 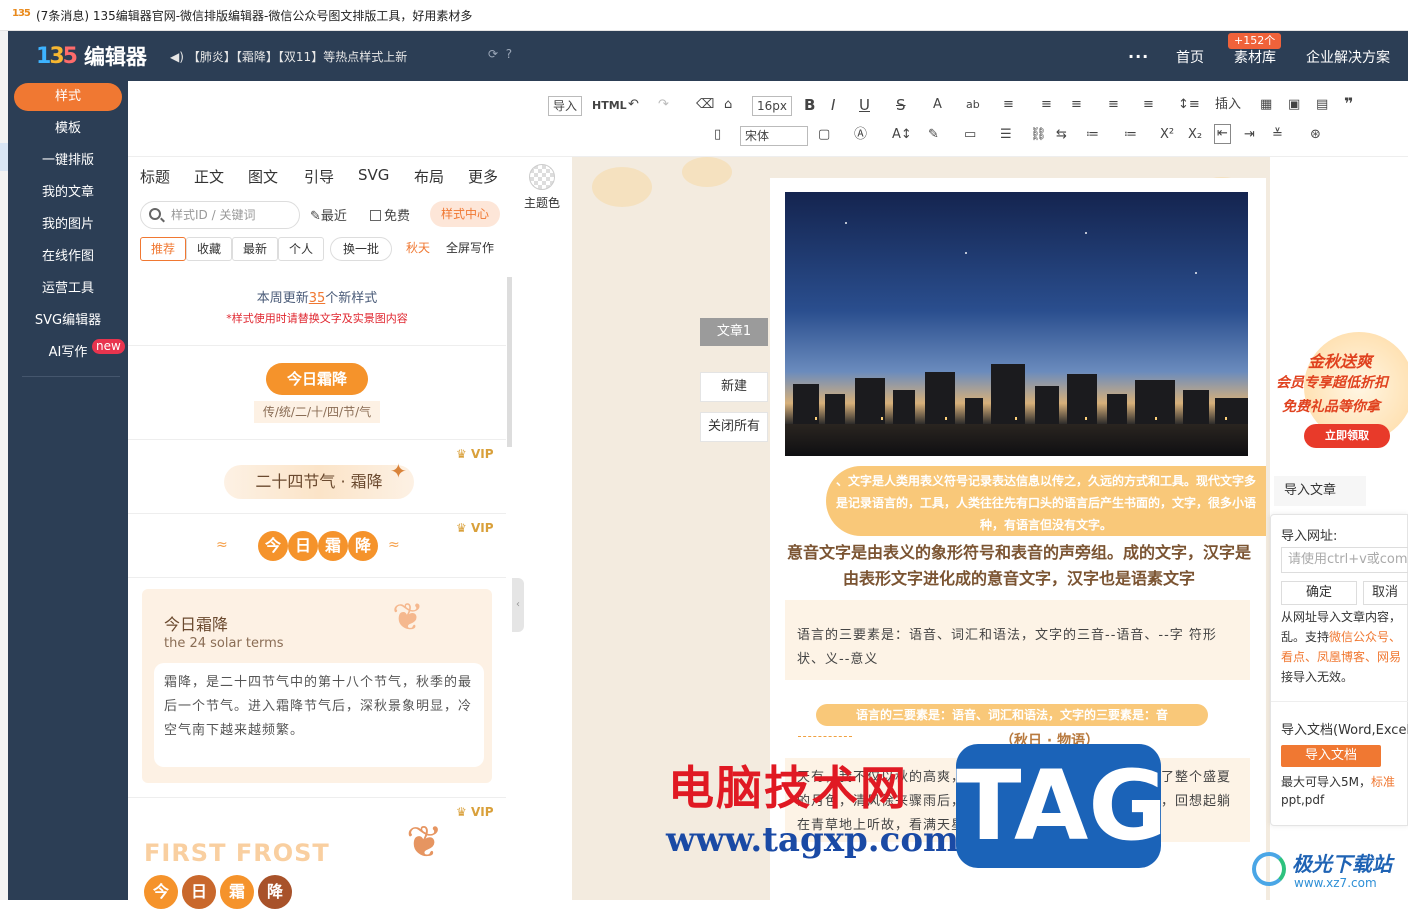 What do you see at coordinates (1348, 104) in the screenshot?
I see `quote-icon: ❞` at bounding box center [1348, 104].